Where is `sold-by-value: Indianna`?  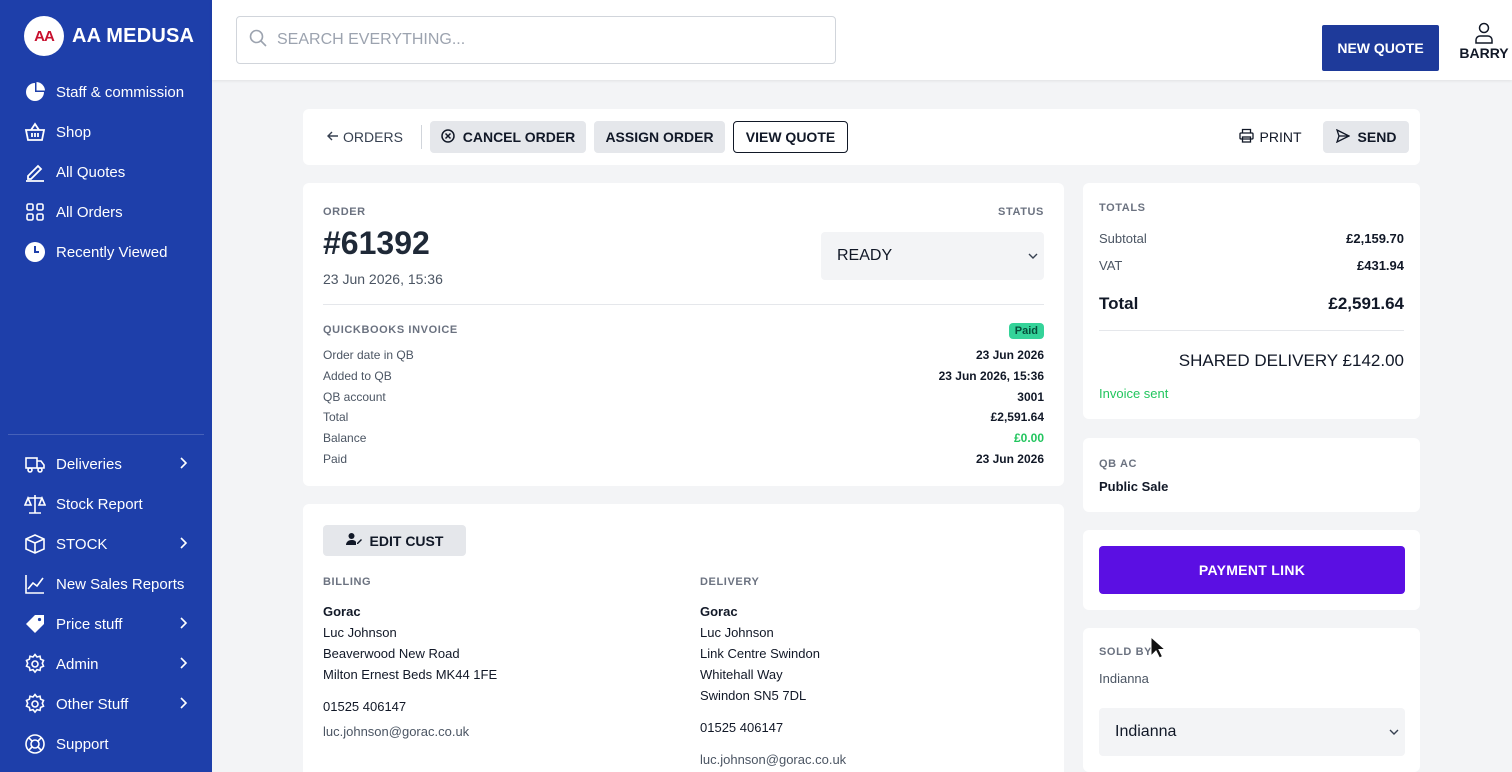
sold-by-value: Indianna is located at coordinates (1124, 678).